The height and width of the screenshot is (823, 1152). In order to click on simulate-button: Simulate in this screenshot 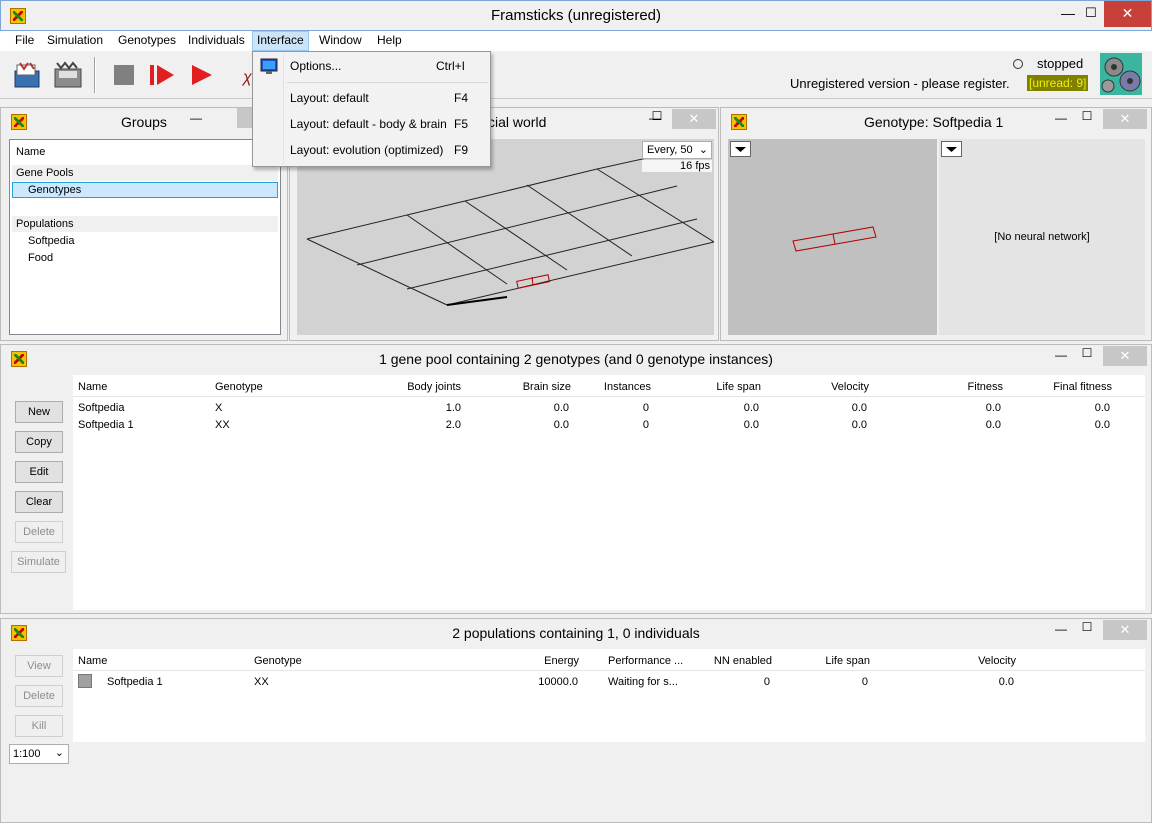, I will do `click(38, 562)`.